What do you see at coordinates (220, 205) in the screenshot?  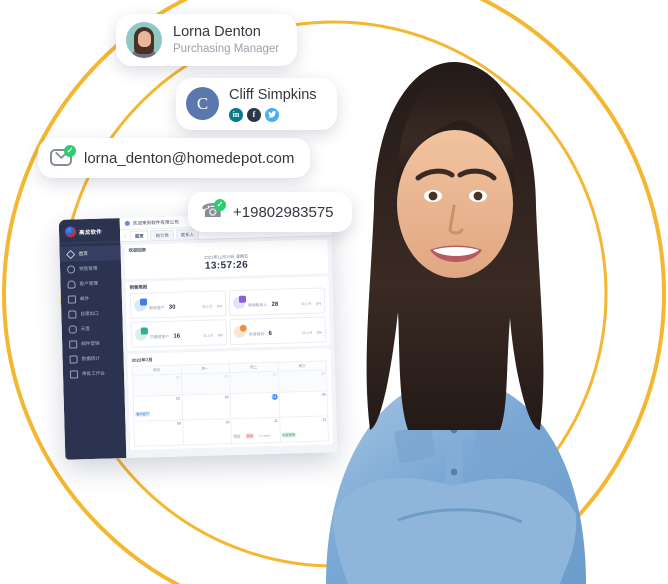 I see `verified-check-icon: ✓` at bounding box center [220, 205].